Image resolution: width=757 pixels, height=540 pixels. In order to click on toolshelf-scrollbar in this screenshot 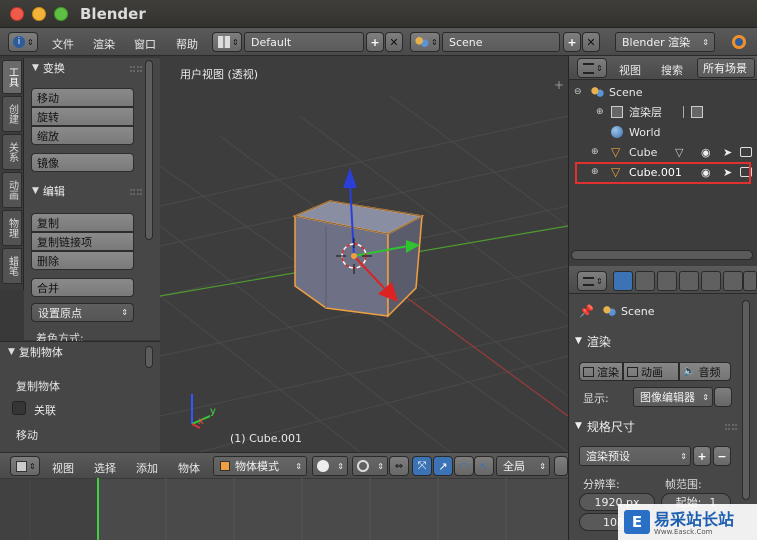, I will do `click(149, 150)`.